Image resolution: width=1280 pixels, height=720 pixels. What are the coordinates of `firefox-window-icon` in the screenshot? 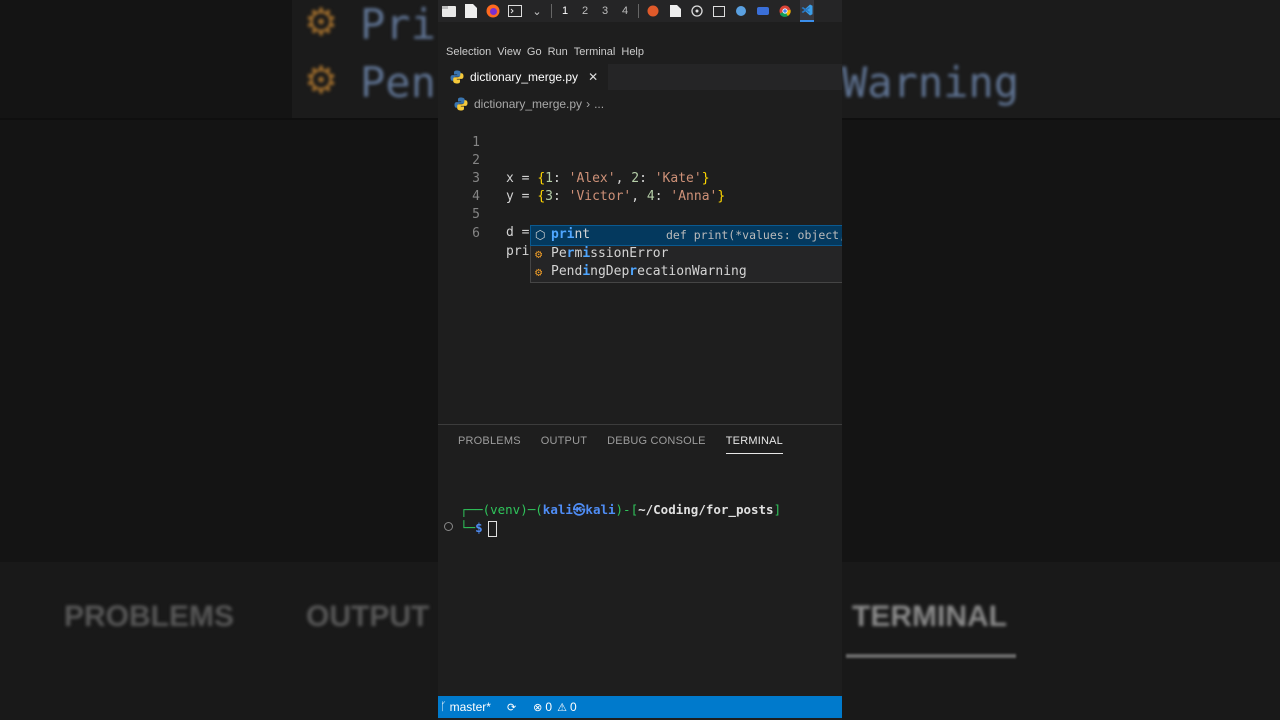 It's located at (653, 11).